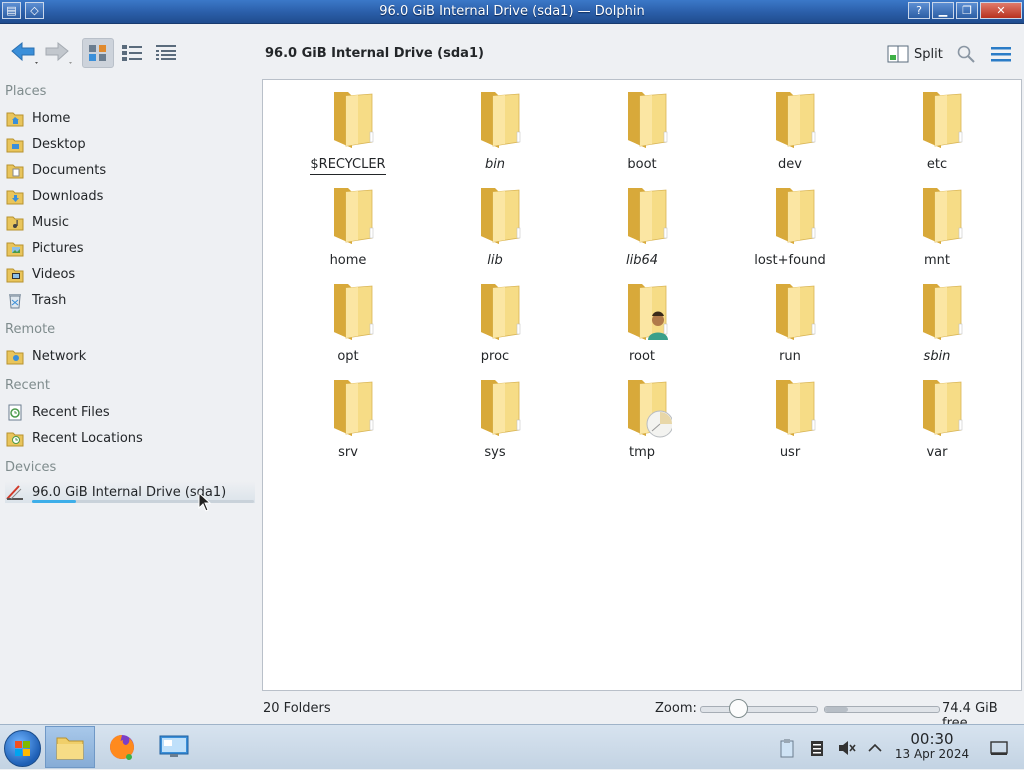 The height and width of the screenshot is (770, 1024). What do you see at coordinates (937, 224) in the screenshot?
I see `folder-item: mnt` at bounding box center [937, 224].